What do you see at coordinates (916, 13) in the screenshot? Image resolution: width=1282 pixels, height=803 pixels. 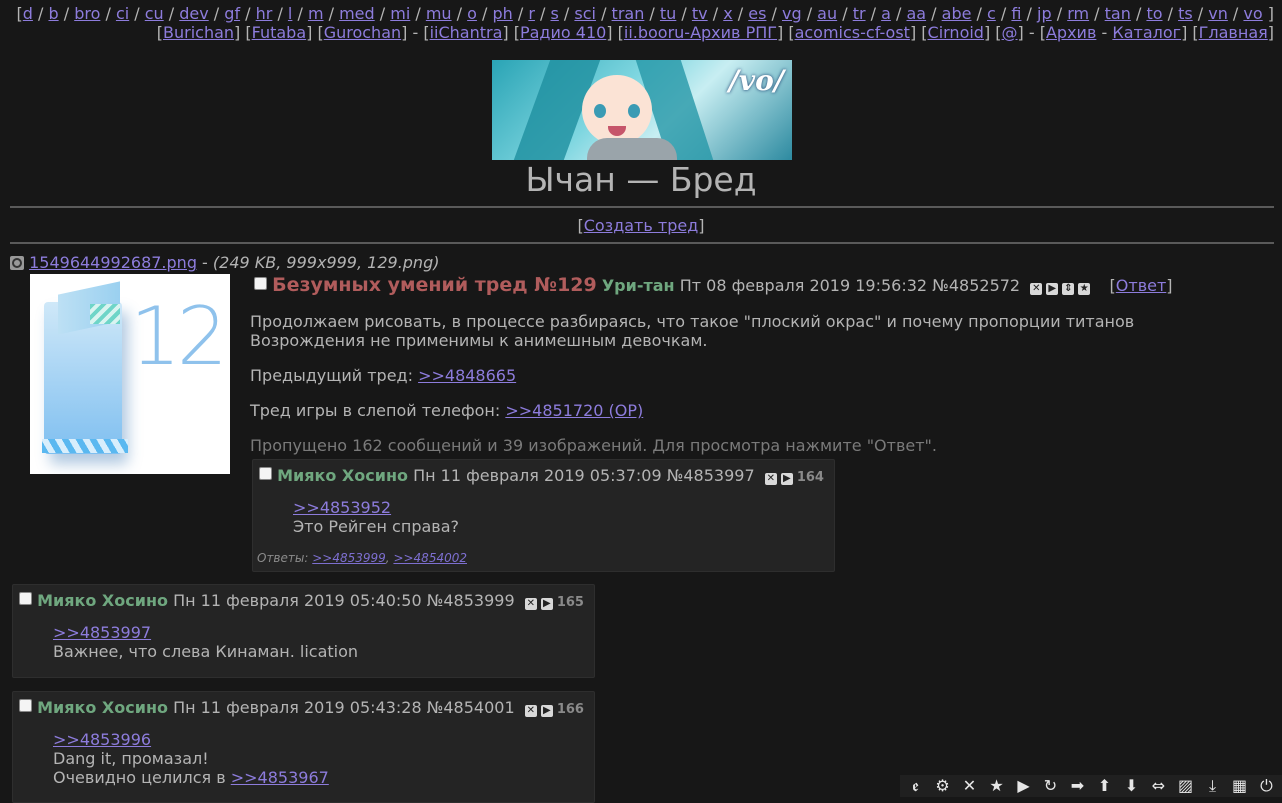 I see `board-link-aa: aa` at bounding box center [916, 13].